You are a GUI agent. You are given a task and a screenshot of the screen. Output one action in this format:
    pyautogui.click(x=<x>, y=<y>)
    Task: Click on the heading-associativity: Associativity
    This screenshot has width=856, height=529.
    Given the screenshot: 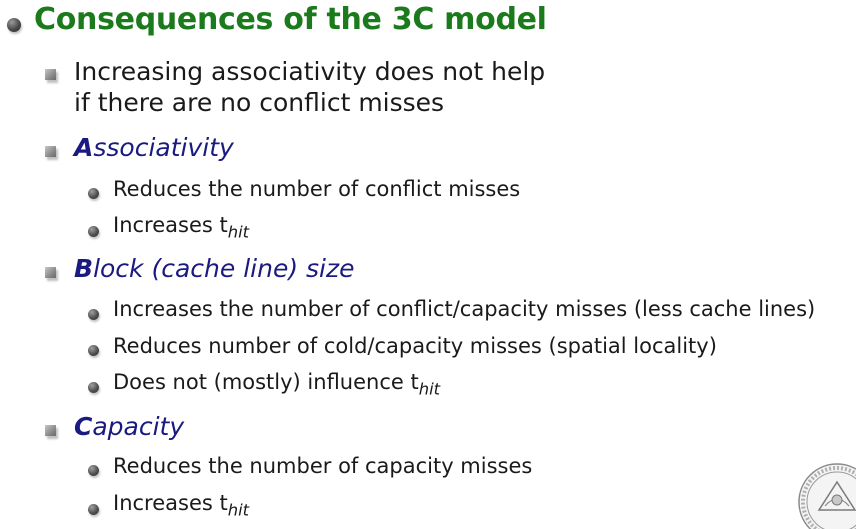 What is the action you would take?
    pyautogui.click(x=154, y=147)
    